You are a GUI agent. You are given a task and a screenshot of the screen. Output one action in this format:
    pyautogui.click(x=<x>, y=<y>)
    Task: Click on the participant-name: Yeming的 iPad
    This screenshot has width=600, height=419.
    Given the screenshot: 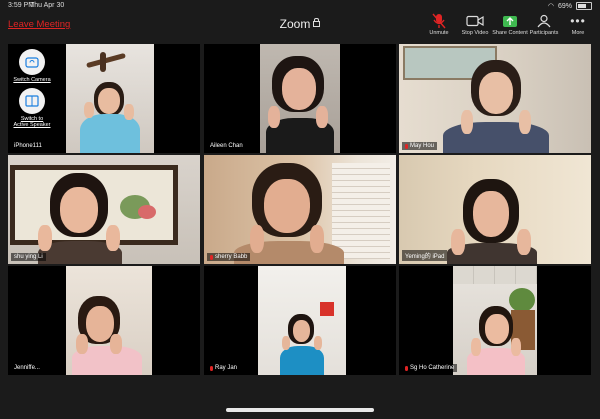 What is the action you would take?
    pyautogui.click(x=425, y=257)
    